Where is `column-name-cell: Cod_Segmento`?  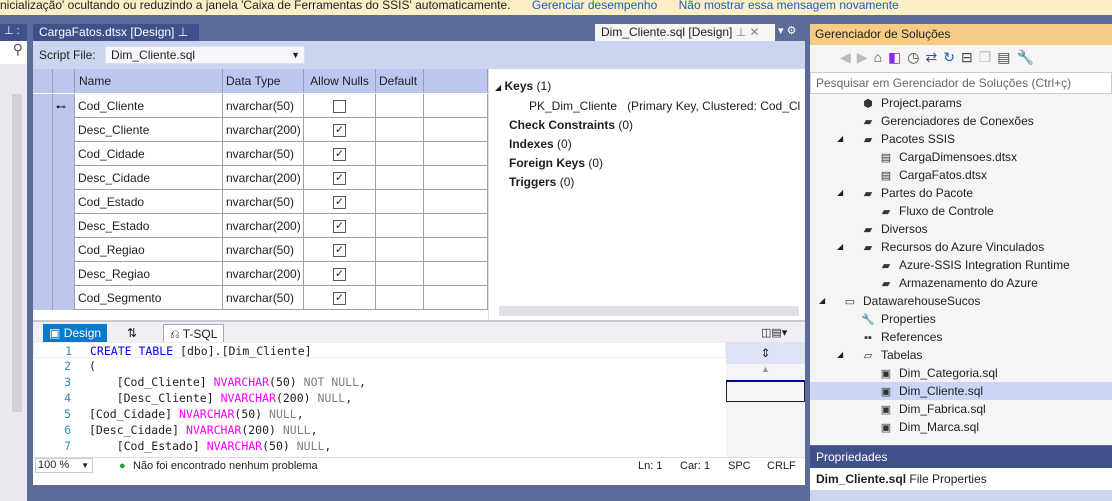
column-name-cell: Cod_Segmento is located at coordinates (149, 298).